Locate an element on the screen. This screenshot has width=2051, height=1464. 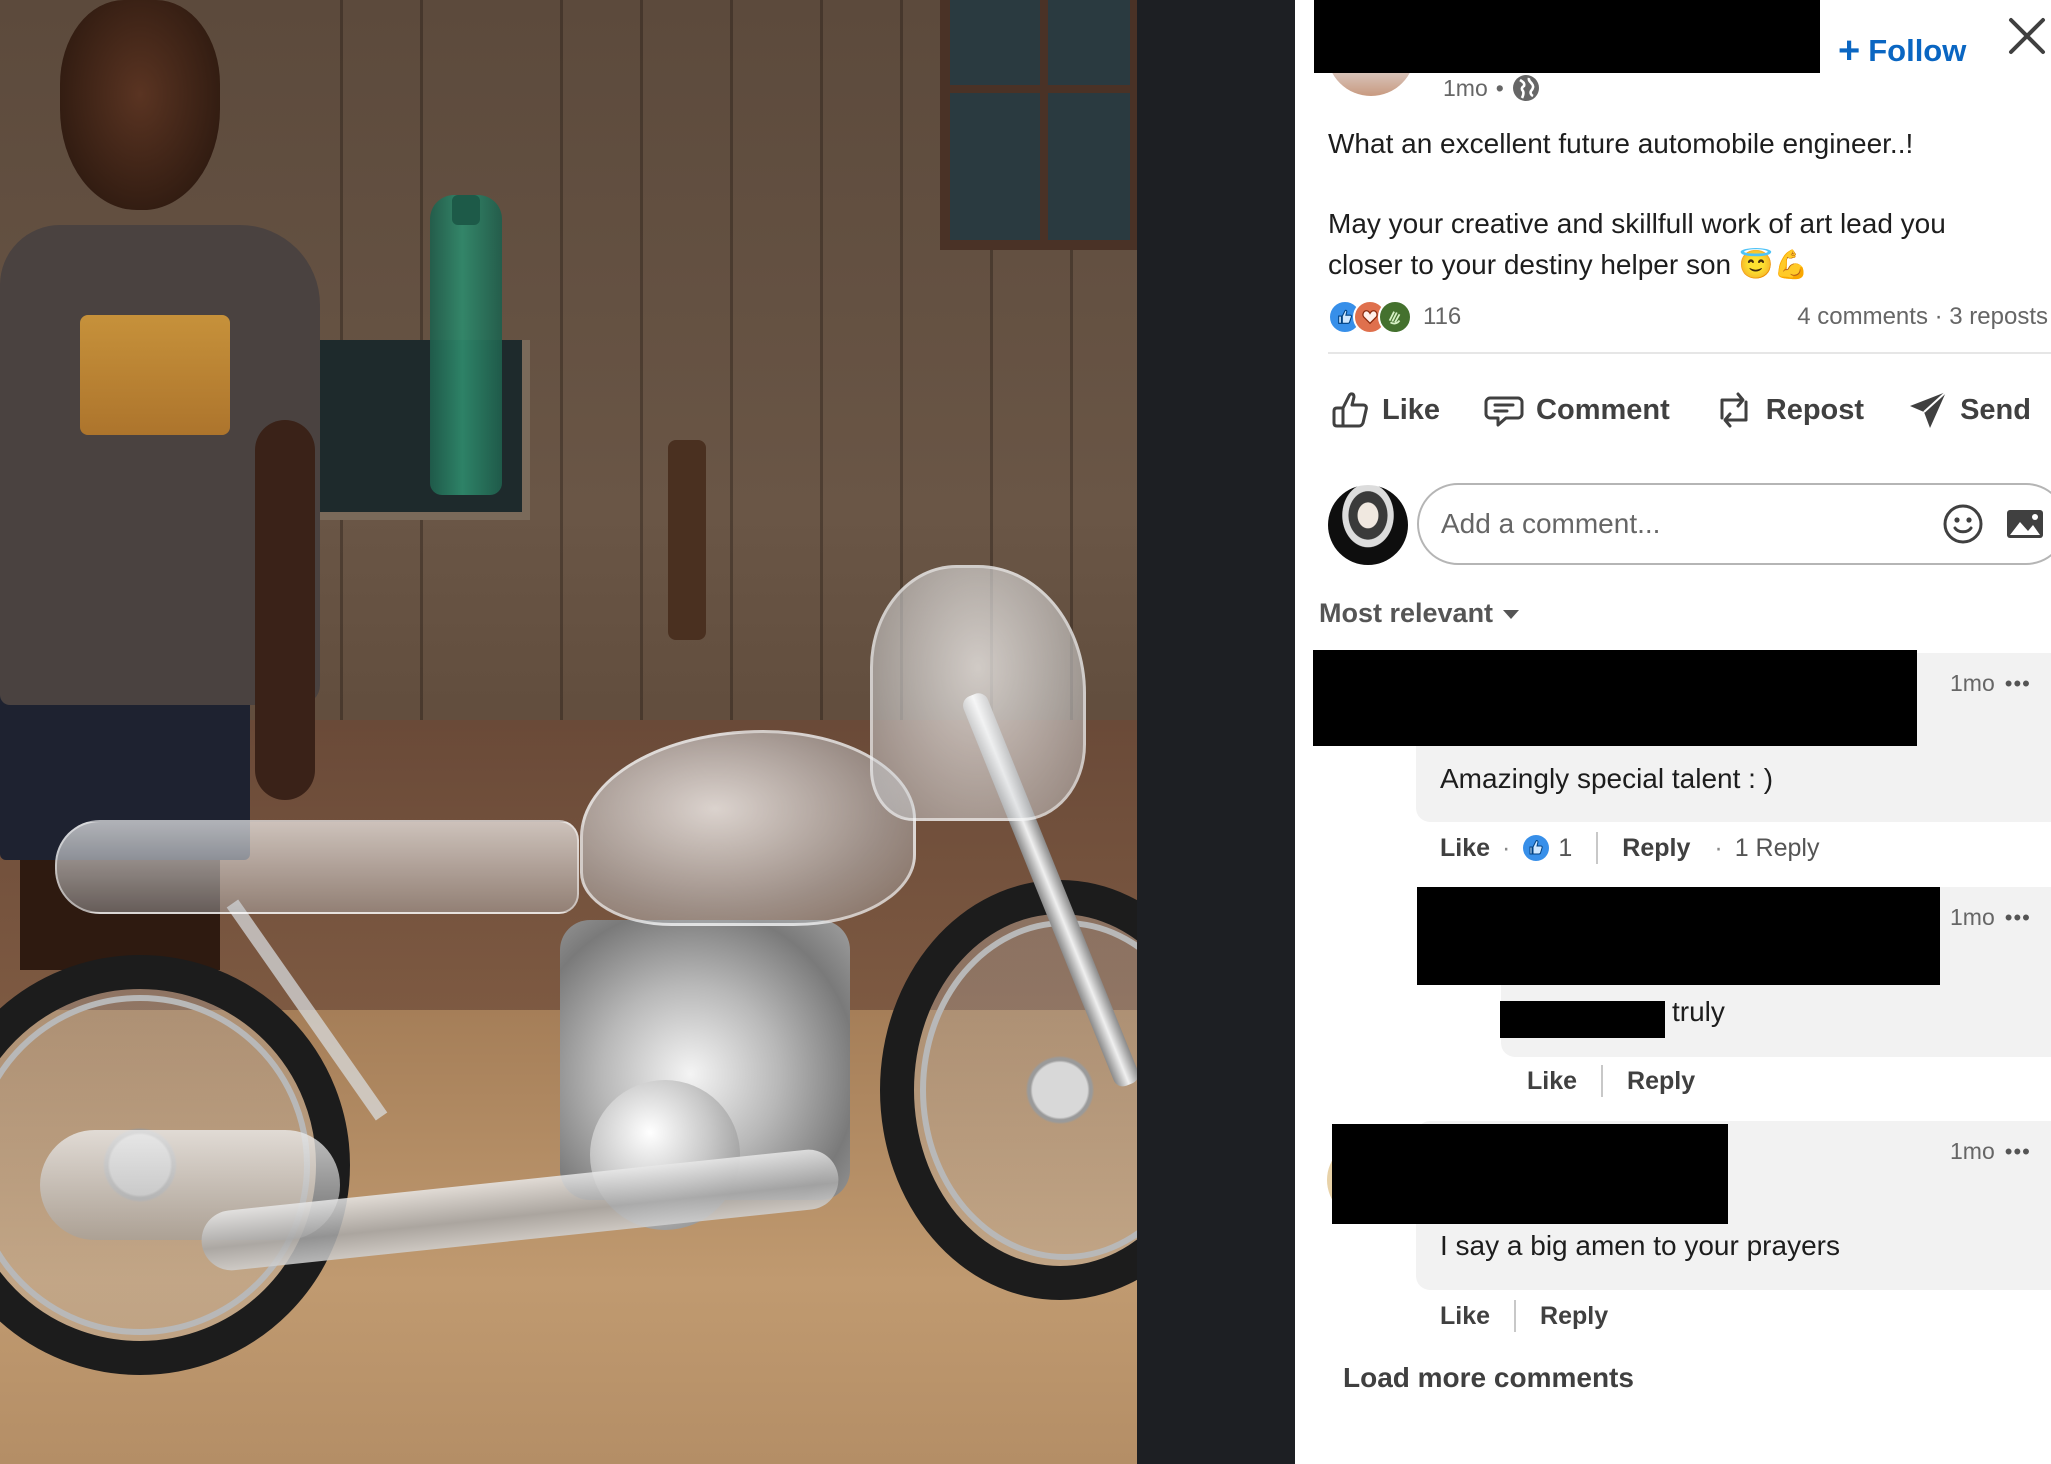
comment-button: Comment is located at coordinates (1576, 410).